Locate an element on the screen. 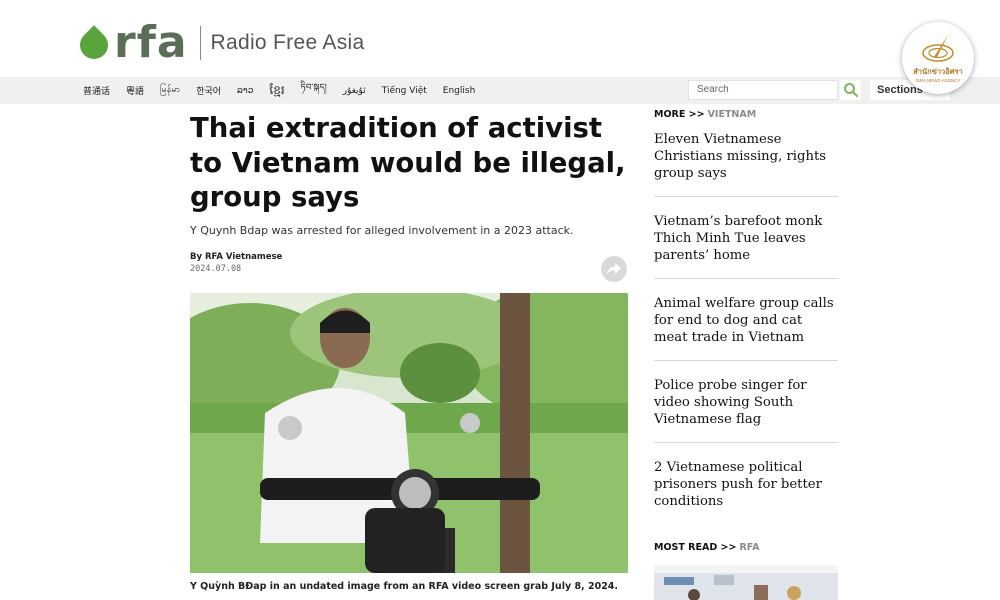 This screenshot has width=1000, height=600. lang-lao: ລາວ is located at coordinates (245, 91).